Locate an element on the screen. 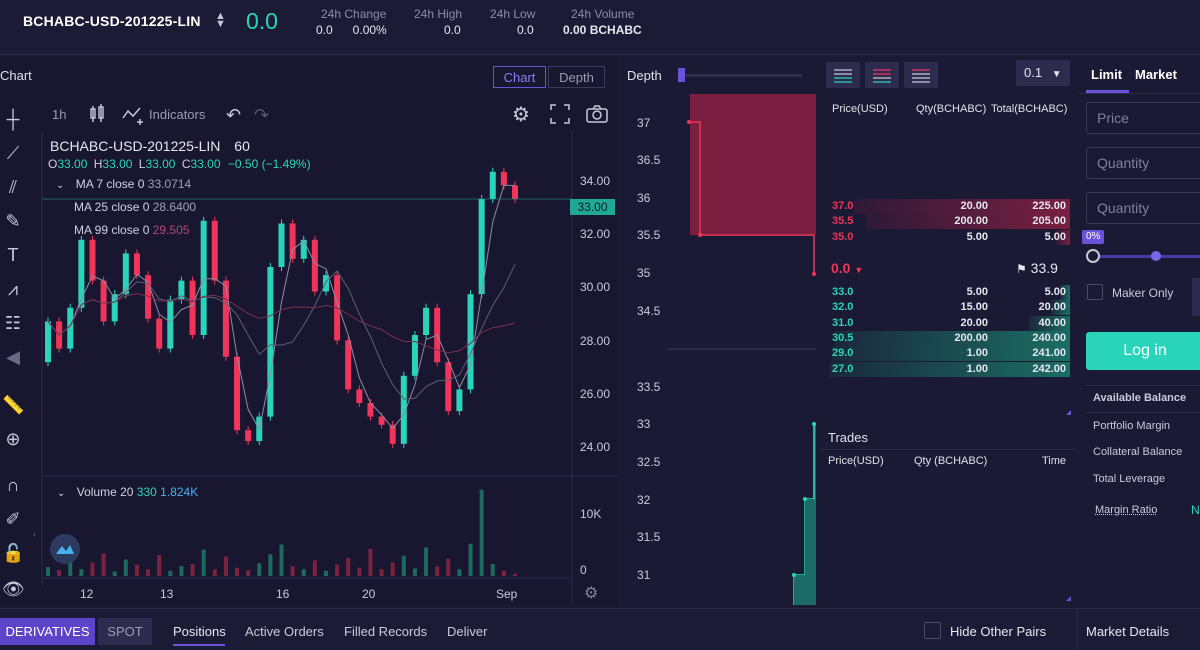 The image size is (1200, 650). derivatives-tab: DERIVATIVES is located at coordinates (47, 631).